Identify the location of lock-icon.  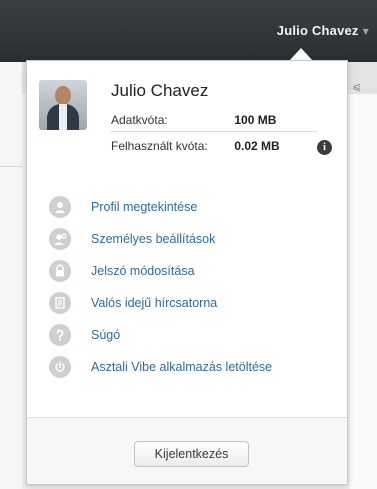
(60, 271).